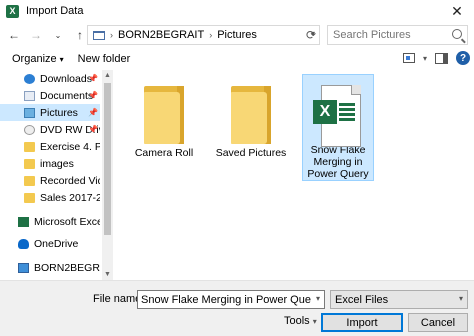  I want to click on sidebar-item-label: OneDrive, so click(56, 243).